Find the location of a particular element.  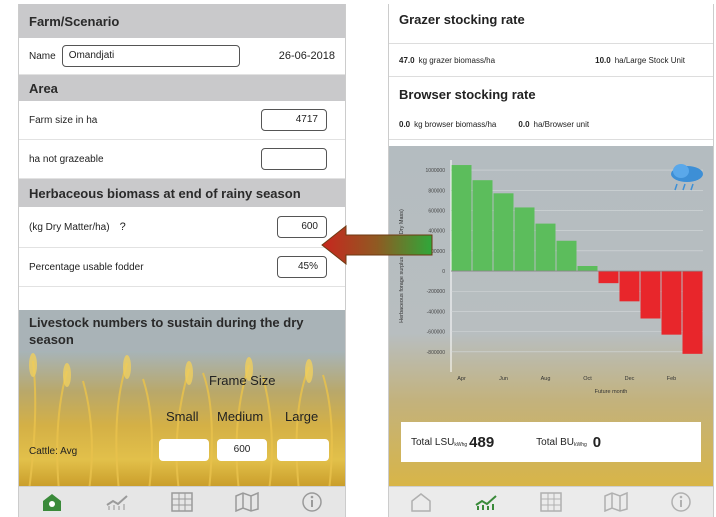

browser-section: Browser stocking rate is located at coordinates (551, 93).